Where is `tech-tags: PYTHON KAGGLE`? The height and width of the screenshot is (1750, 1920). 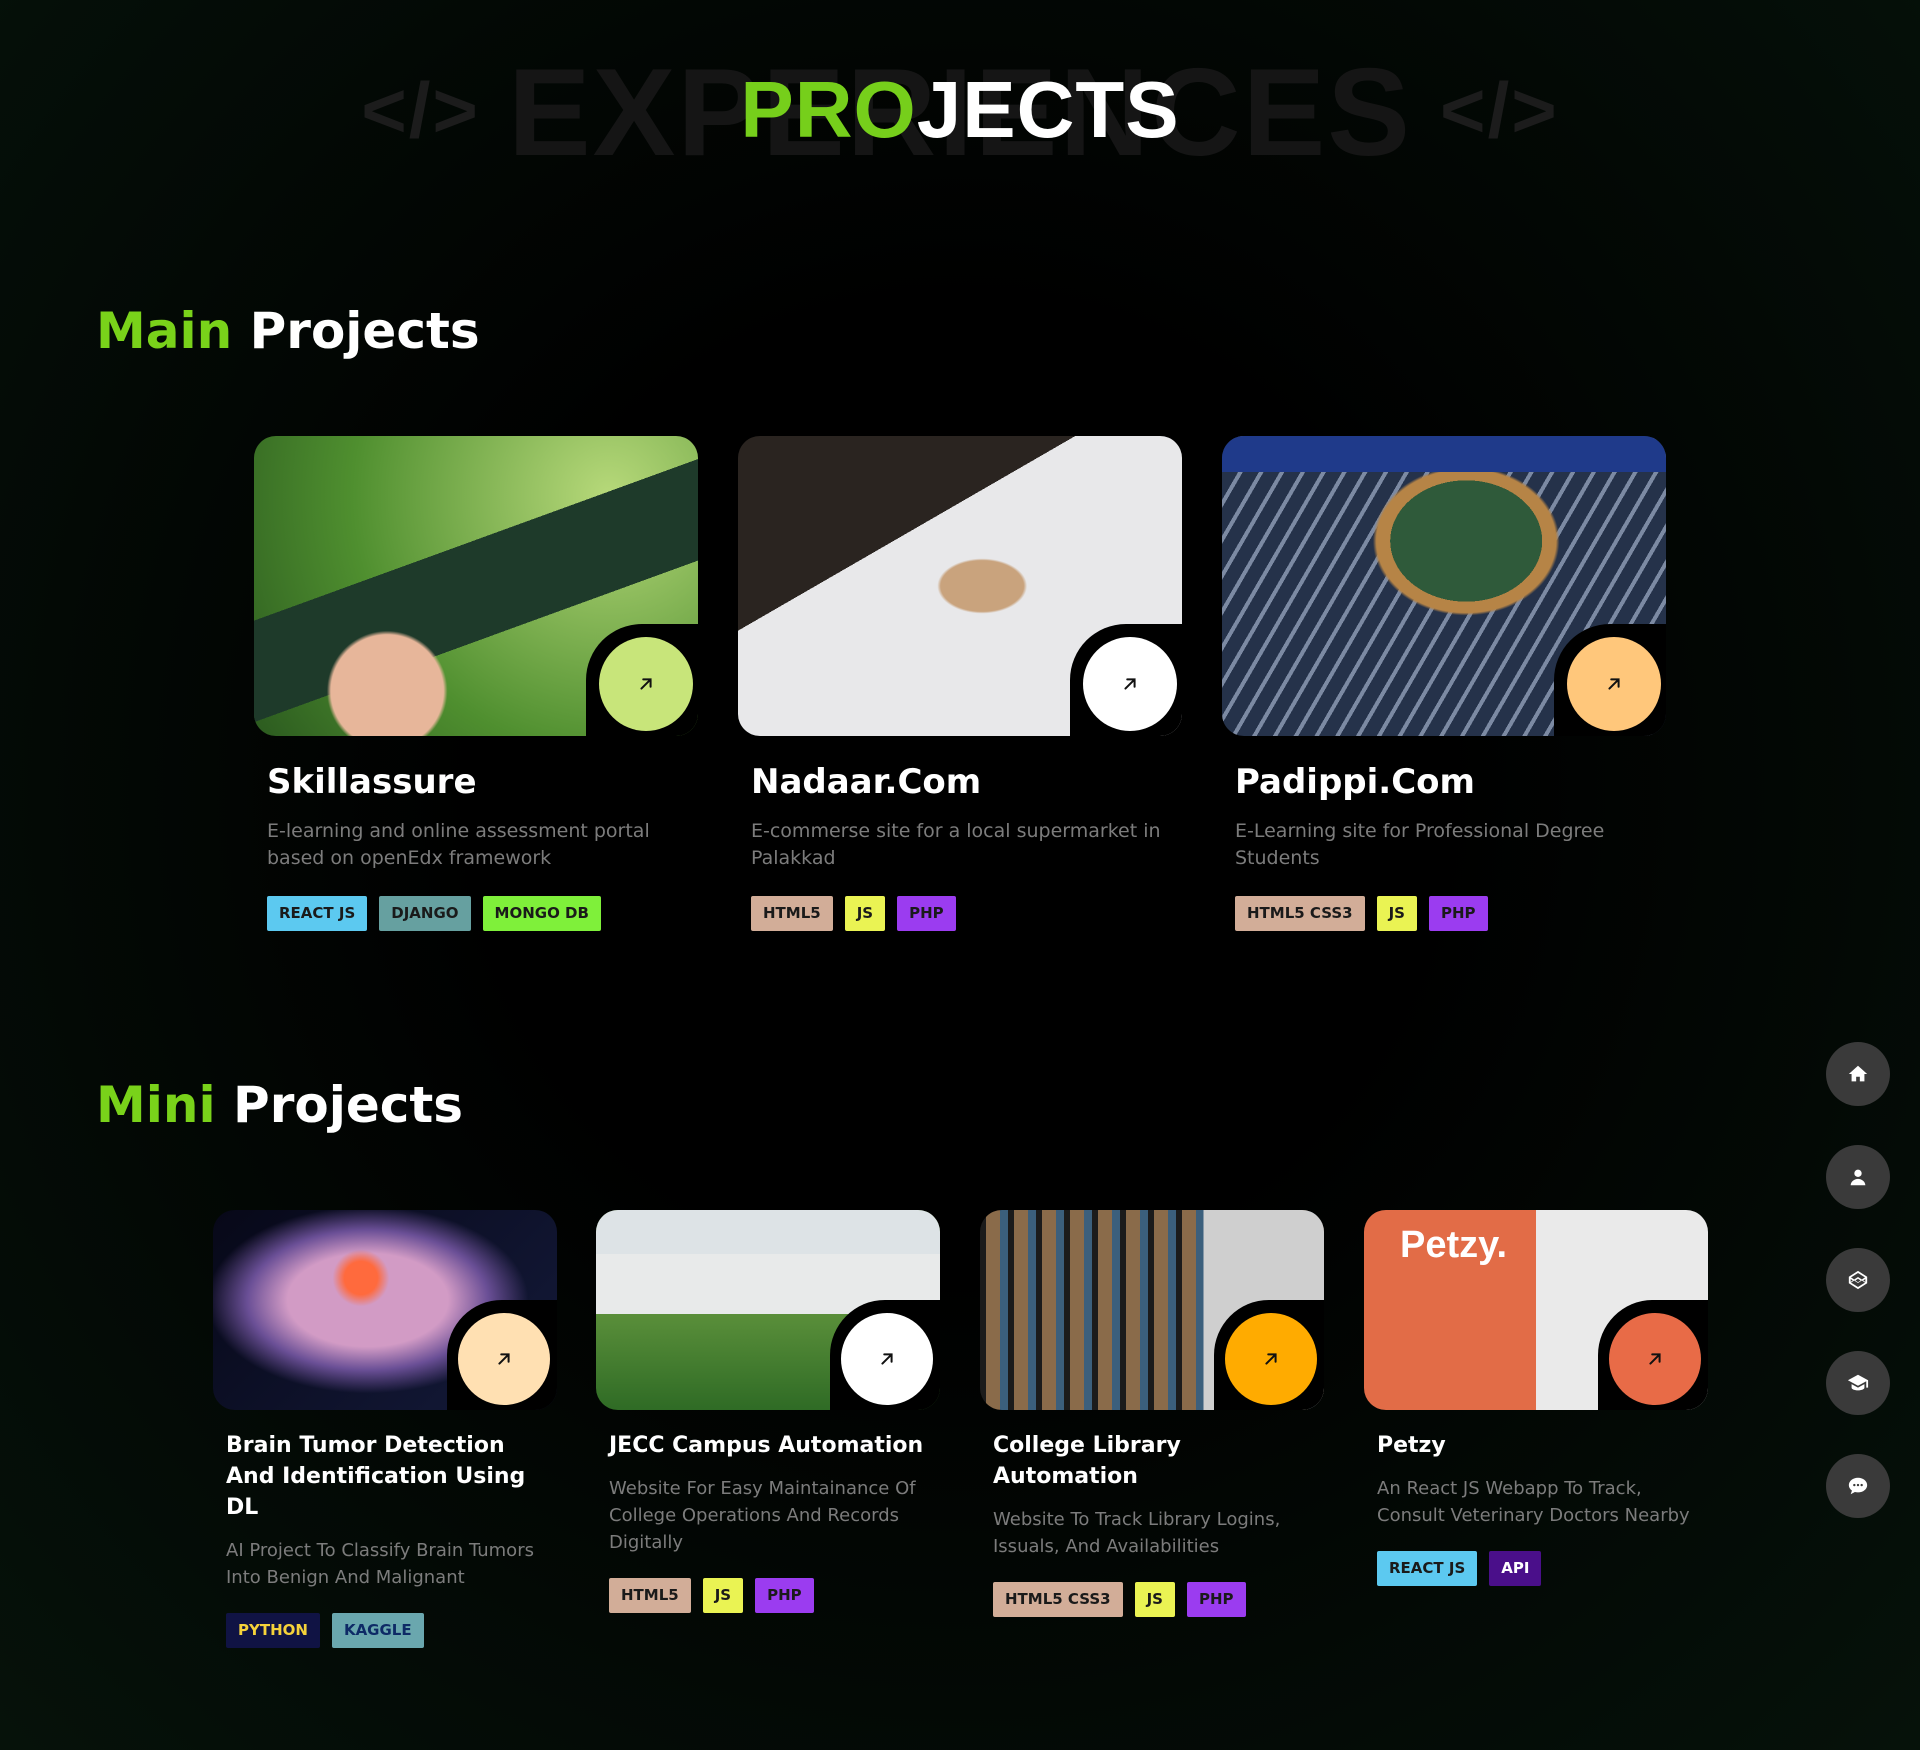
tech-tags: PYTHON KAGGLE is located at coordinates (391, 1630).